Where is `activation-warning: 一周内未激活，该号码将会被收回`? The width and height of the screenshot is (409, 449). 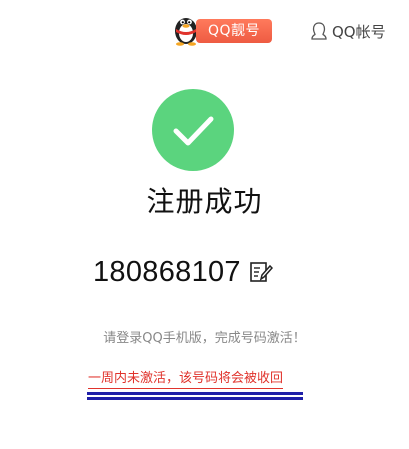
activation-warning: 一周内未激活，该号码将会被收回 is located at coordinates (186, 379).